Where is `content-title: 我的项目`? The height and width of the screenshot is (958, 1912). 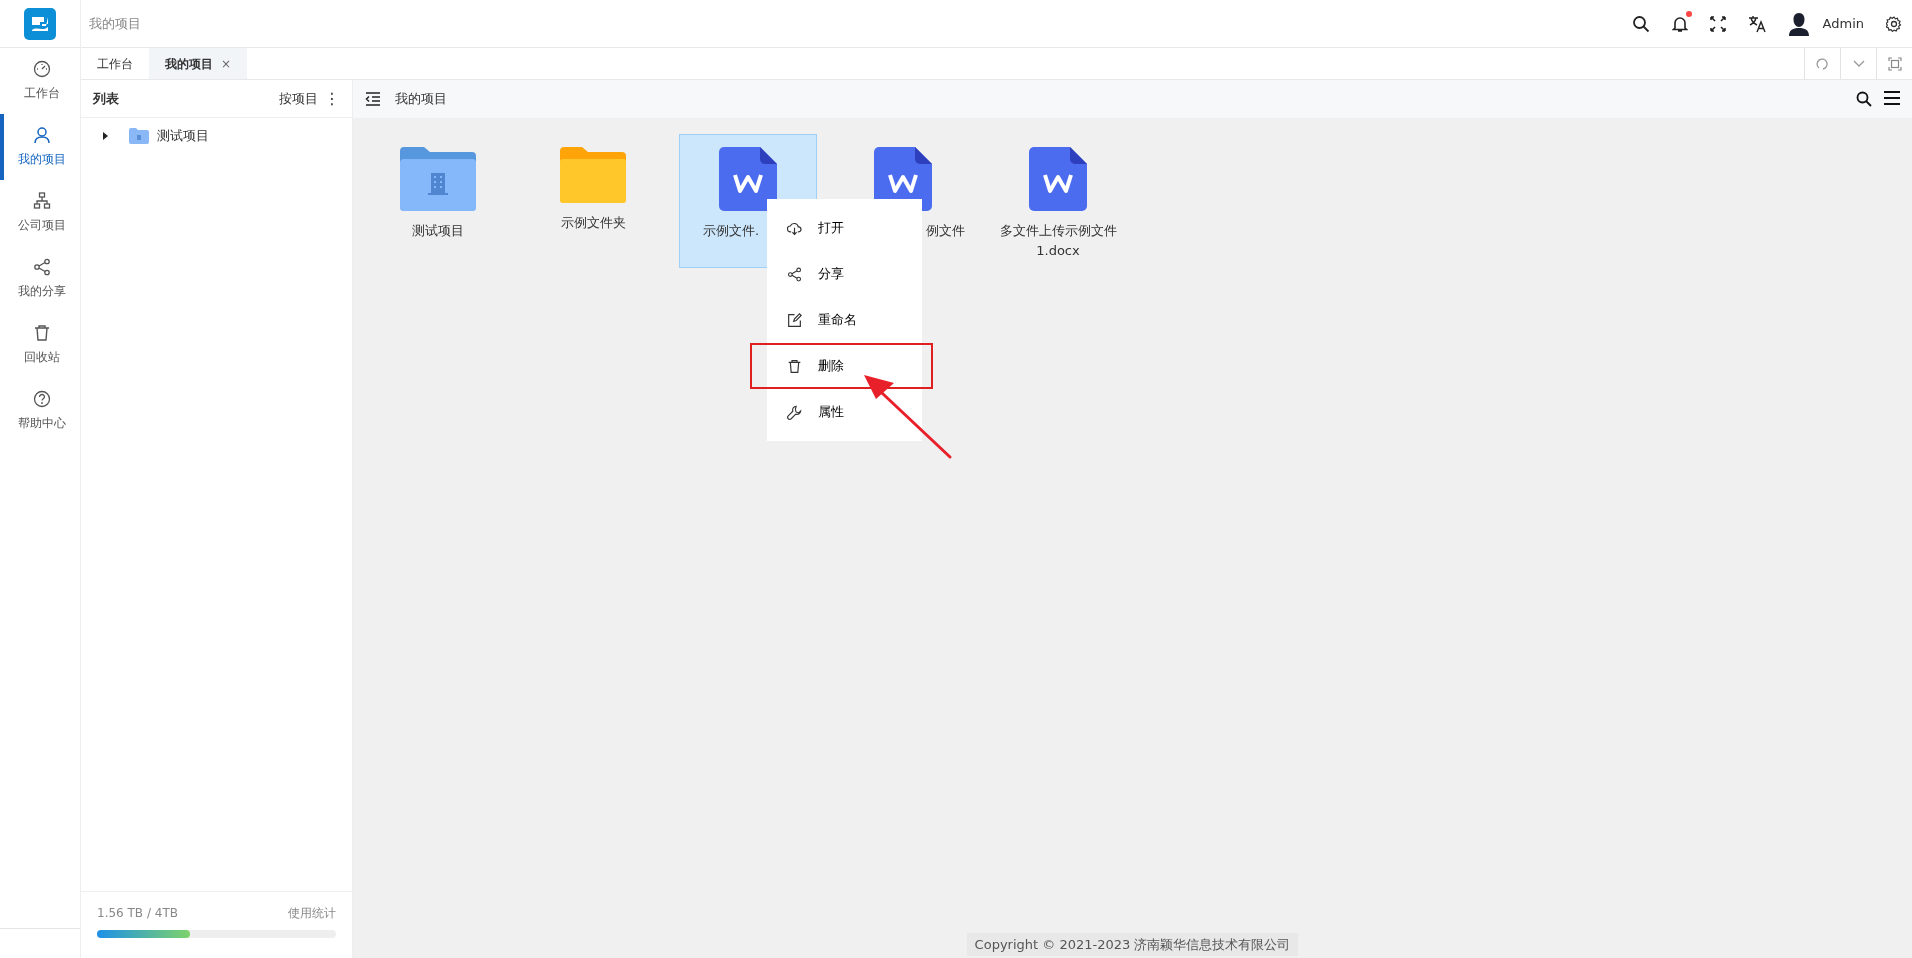 content-title: 我的项目 is located at coordinates (421, 99).